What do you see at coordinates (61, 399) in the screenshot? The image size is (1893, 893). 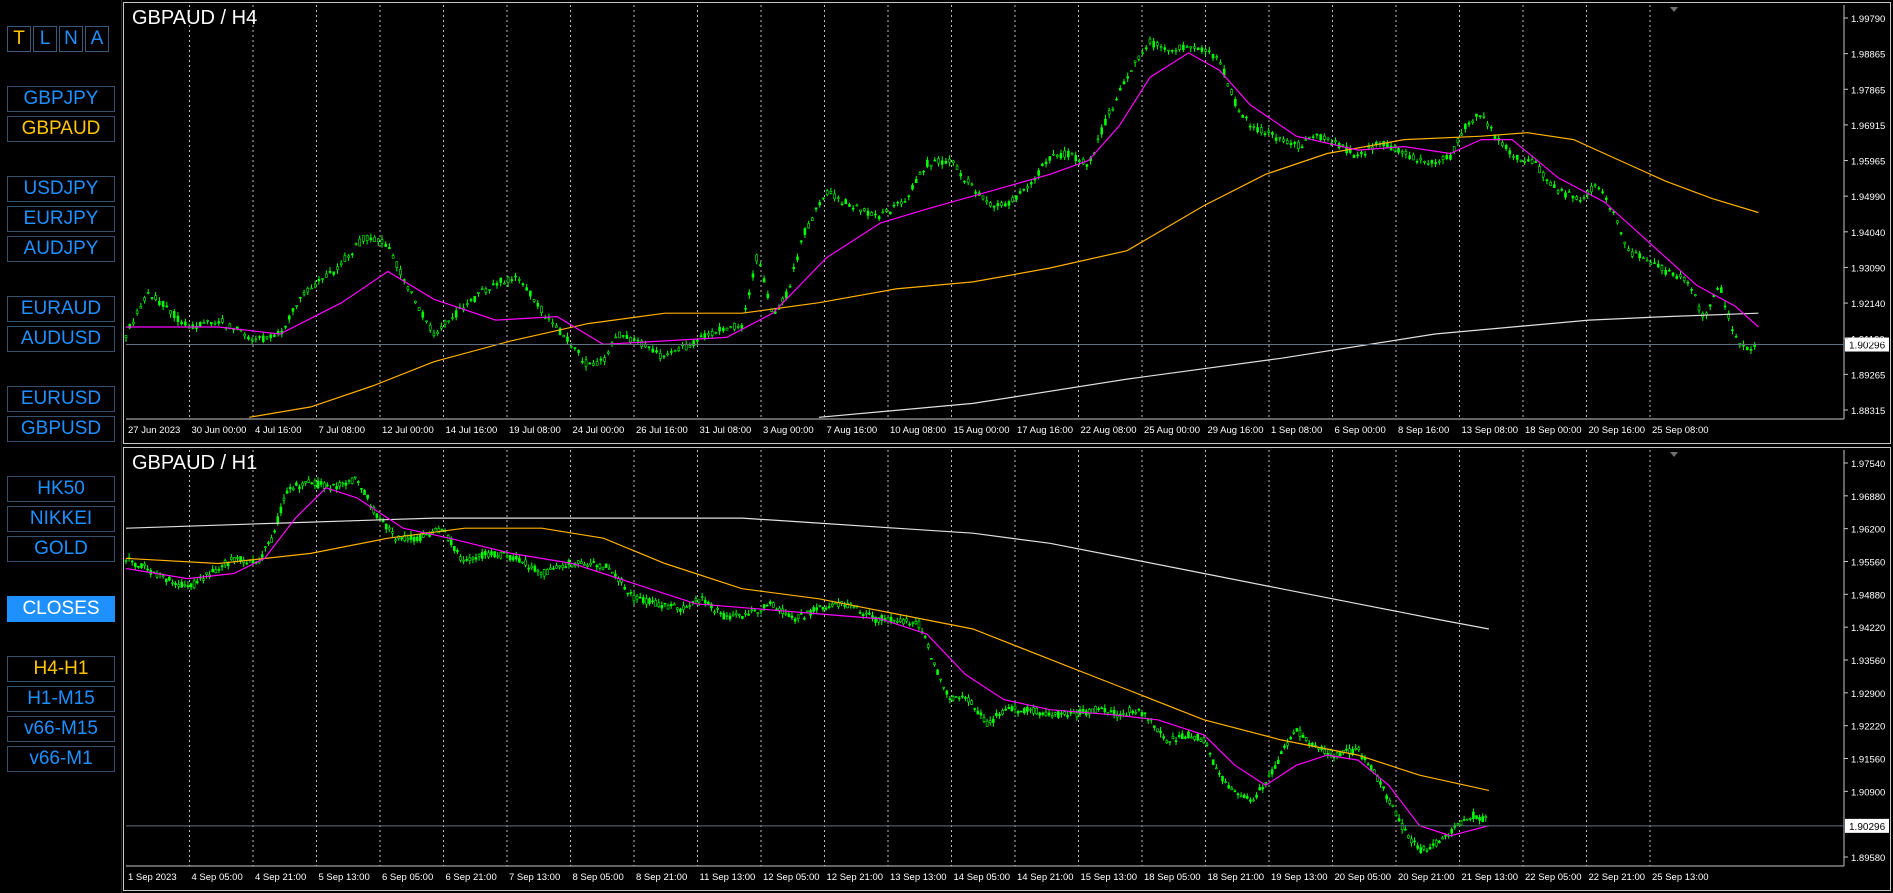 I see `pair-button-eurusd: EURUSD` at bounding box center [61, 399].